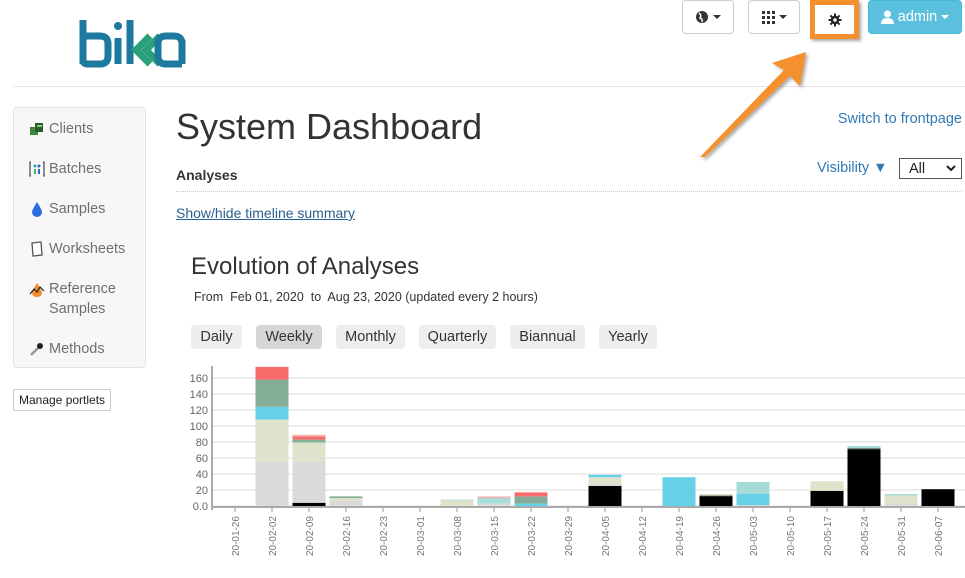 Image resolution: width=965 pixels, height=578 pixels. I want to click on methods-icon, so click(36, 349).